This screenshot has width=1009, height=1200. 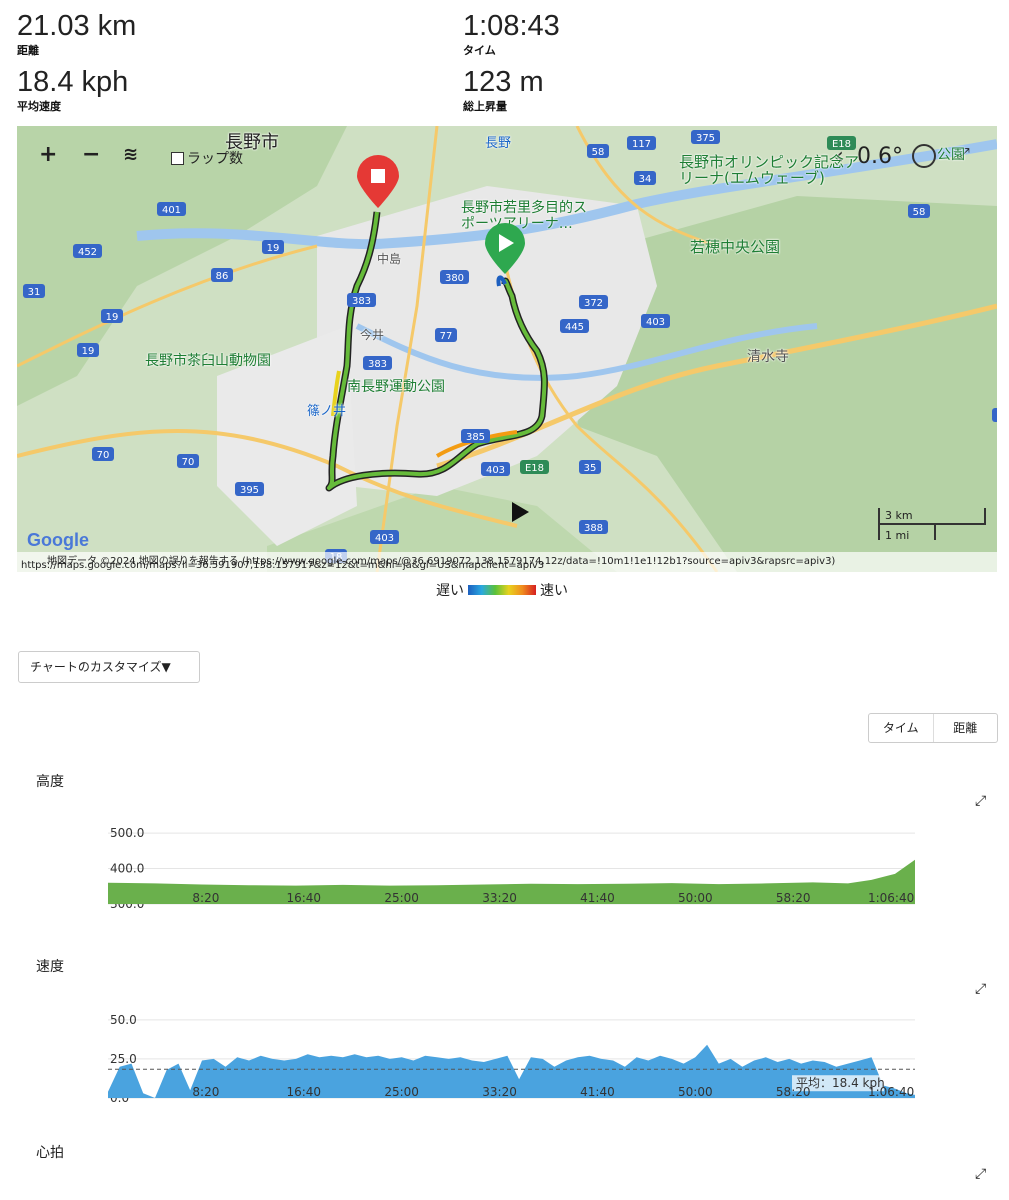 I want to click on legend-slow: 遅い, so click(x=450, y=591).